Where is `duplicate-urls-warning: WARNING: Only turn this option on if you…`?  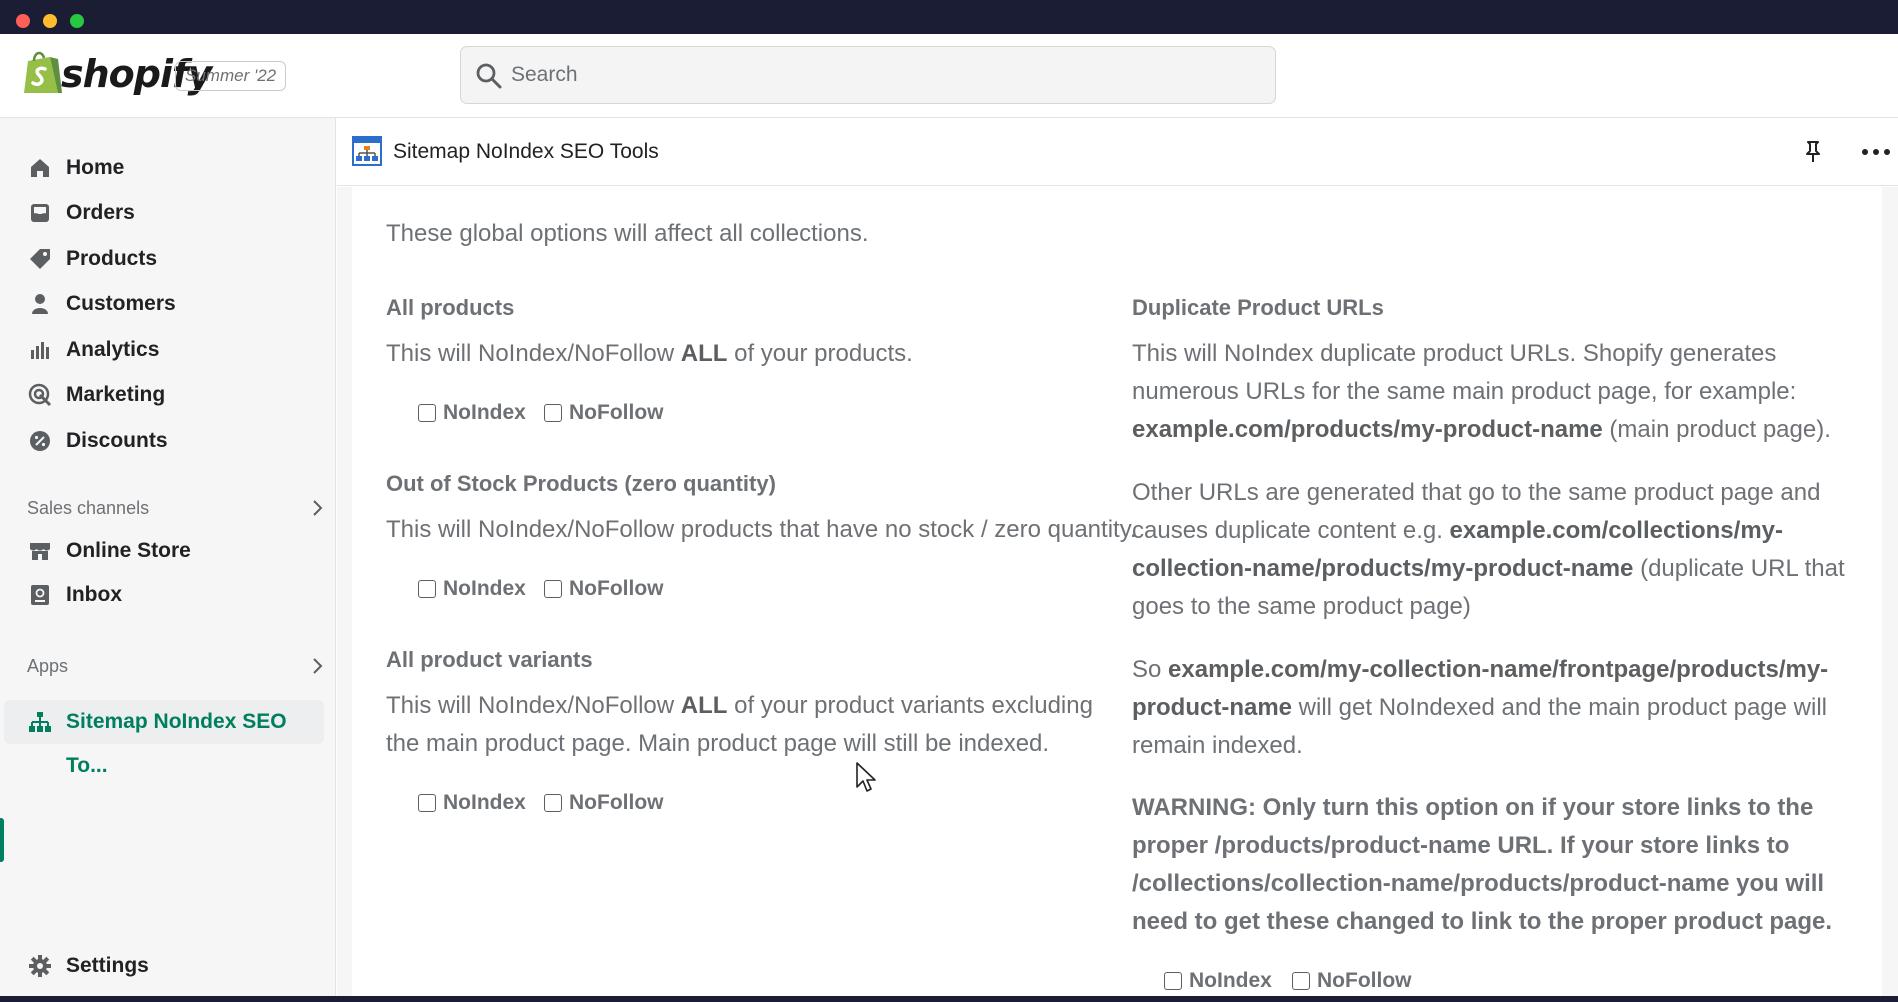
duplicate-urls-warning: WARNING: Only turn this option on if you… is located at coordinates (1482, 864).